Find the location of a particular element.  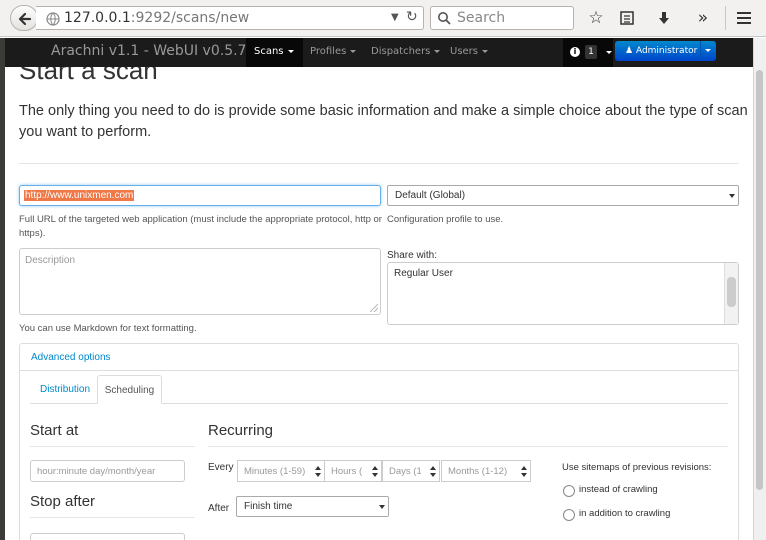

radio-instead-of-crawling is located at coordinates (569, 491).